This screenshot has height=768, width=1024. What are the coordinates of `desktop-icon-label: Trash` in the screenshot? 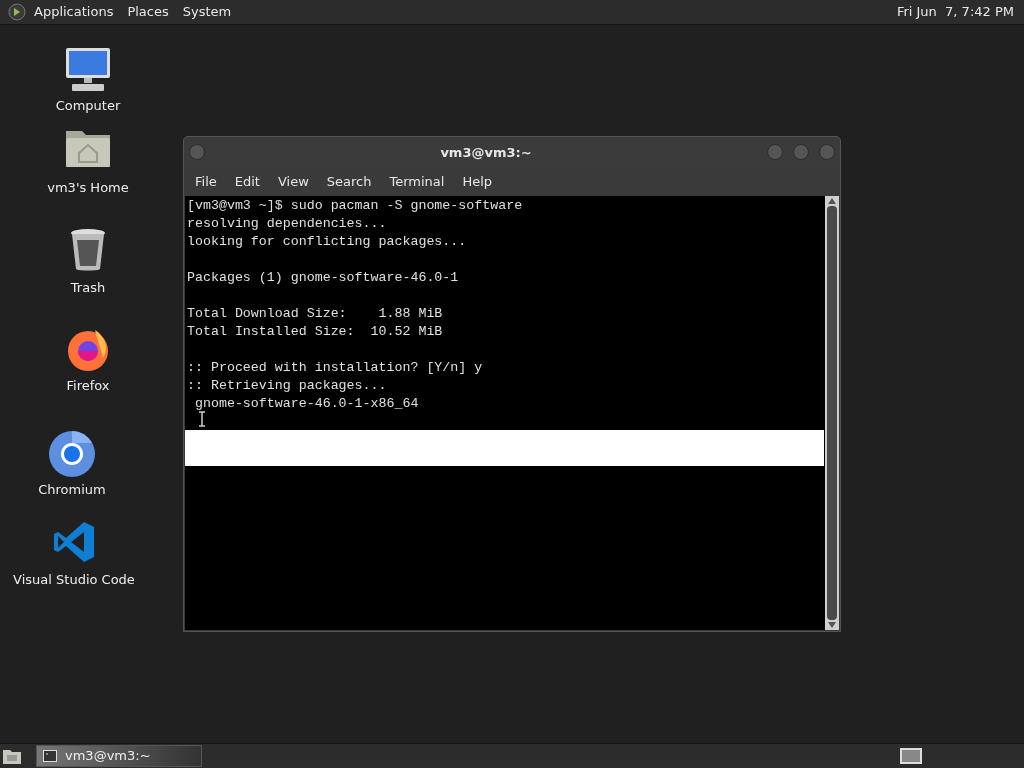 It's located at (88, 288).